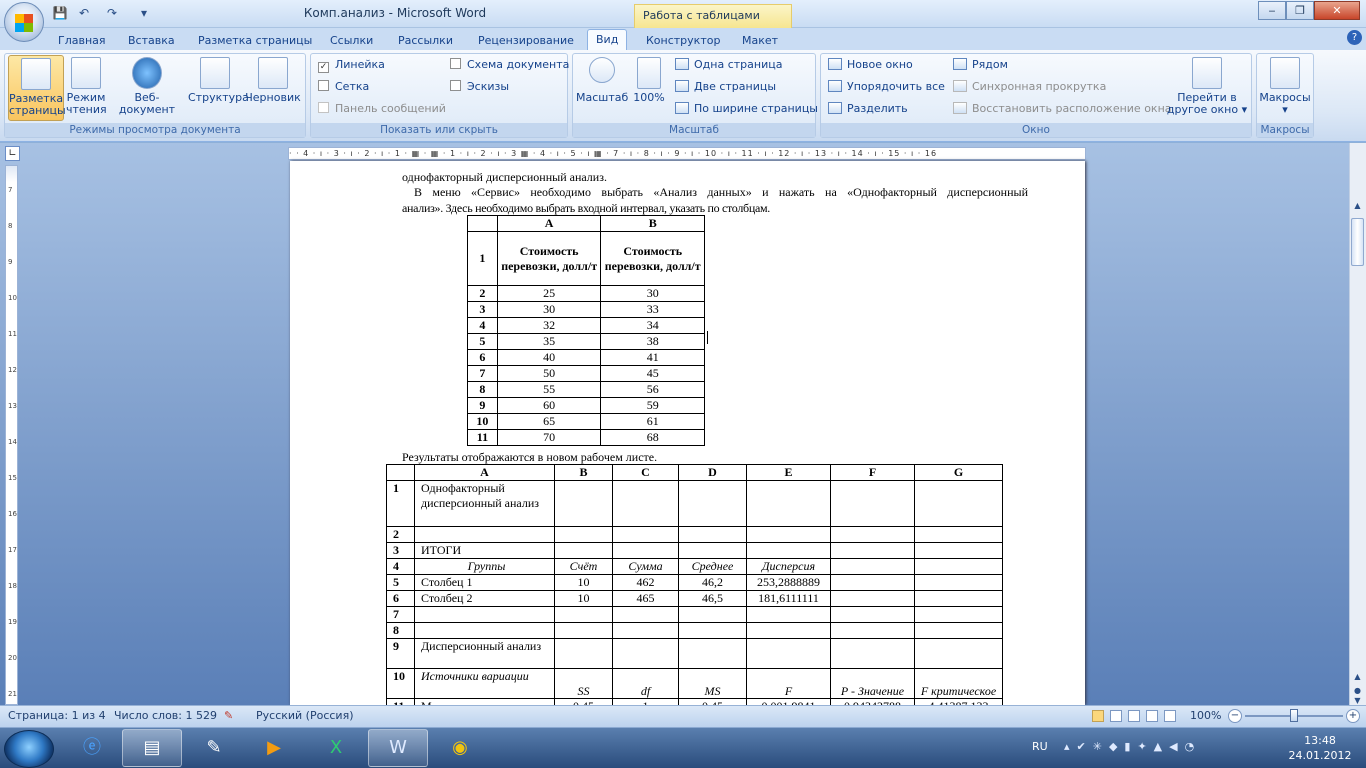 This screenshot has height=768, width=1366. Describe the element at coordinates (1098, 716) in the screenshot. I see `print-layout-view-icon` at that location.